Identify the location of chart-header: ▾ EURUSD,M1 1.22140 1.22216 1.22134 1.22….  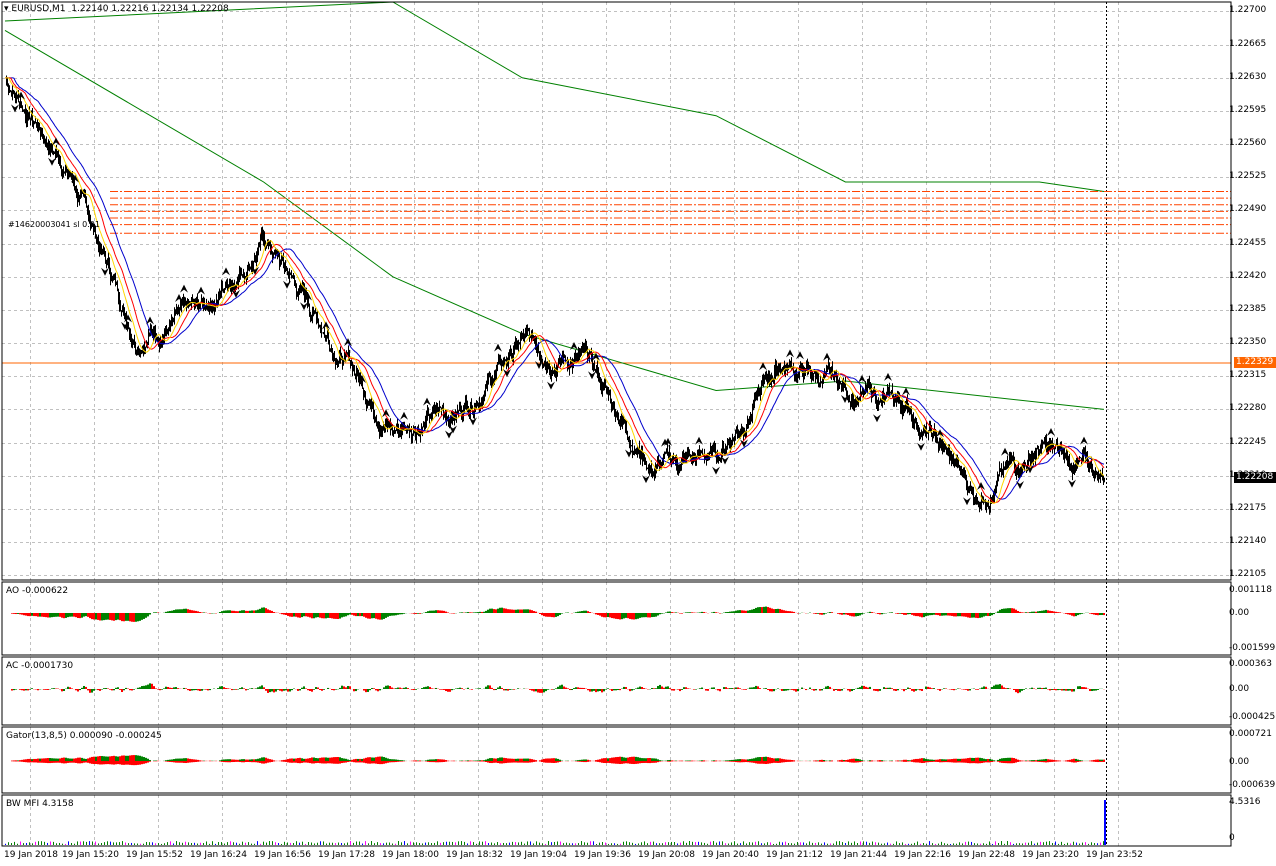
(116, 9).